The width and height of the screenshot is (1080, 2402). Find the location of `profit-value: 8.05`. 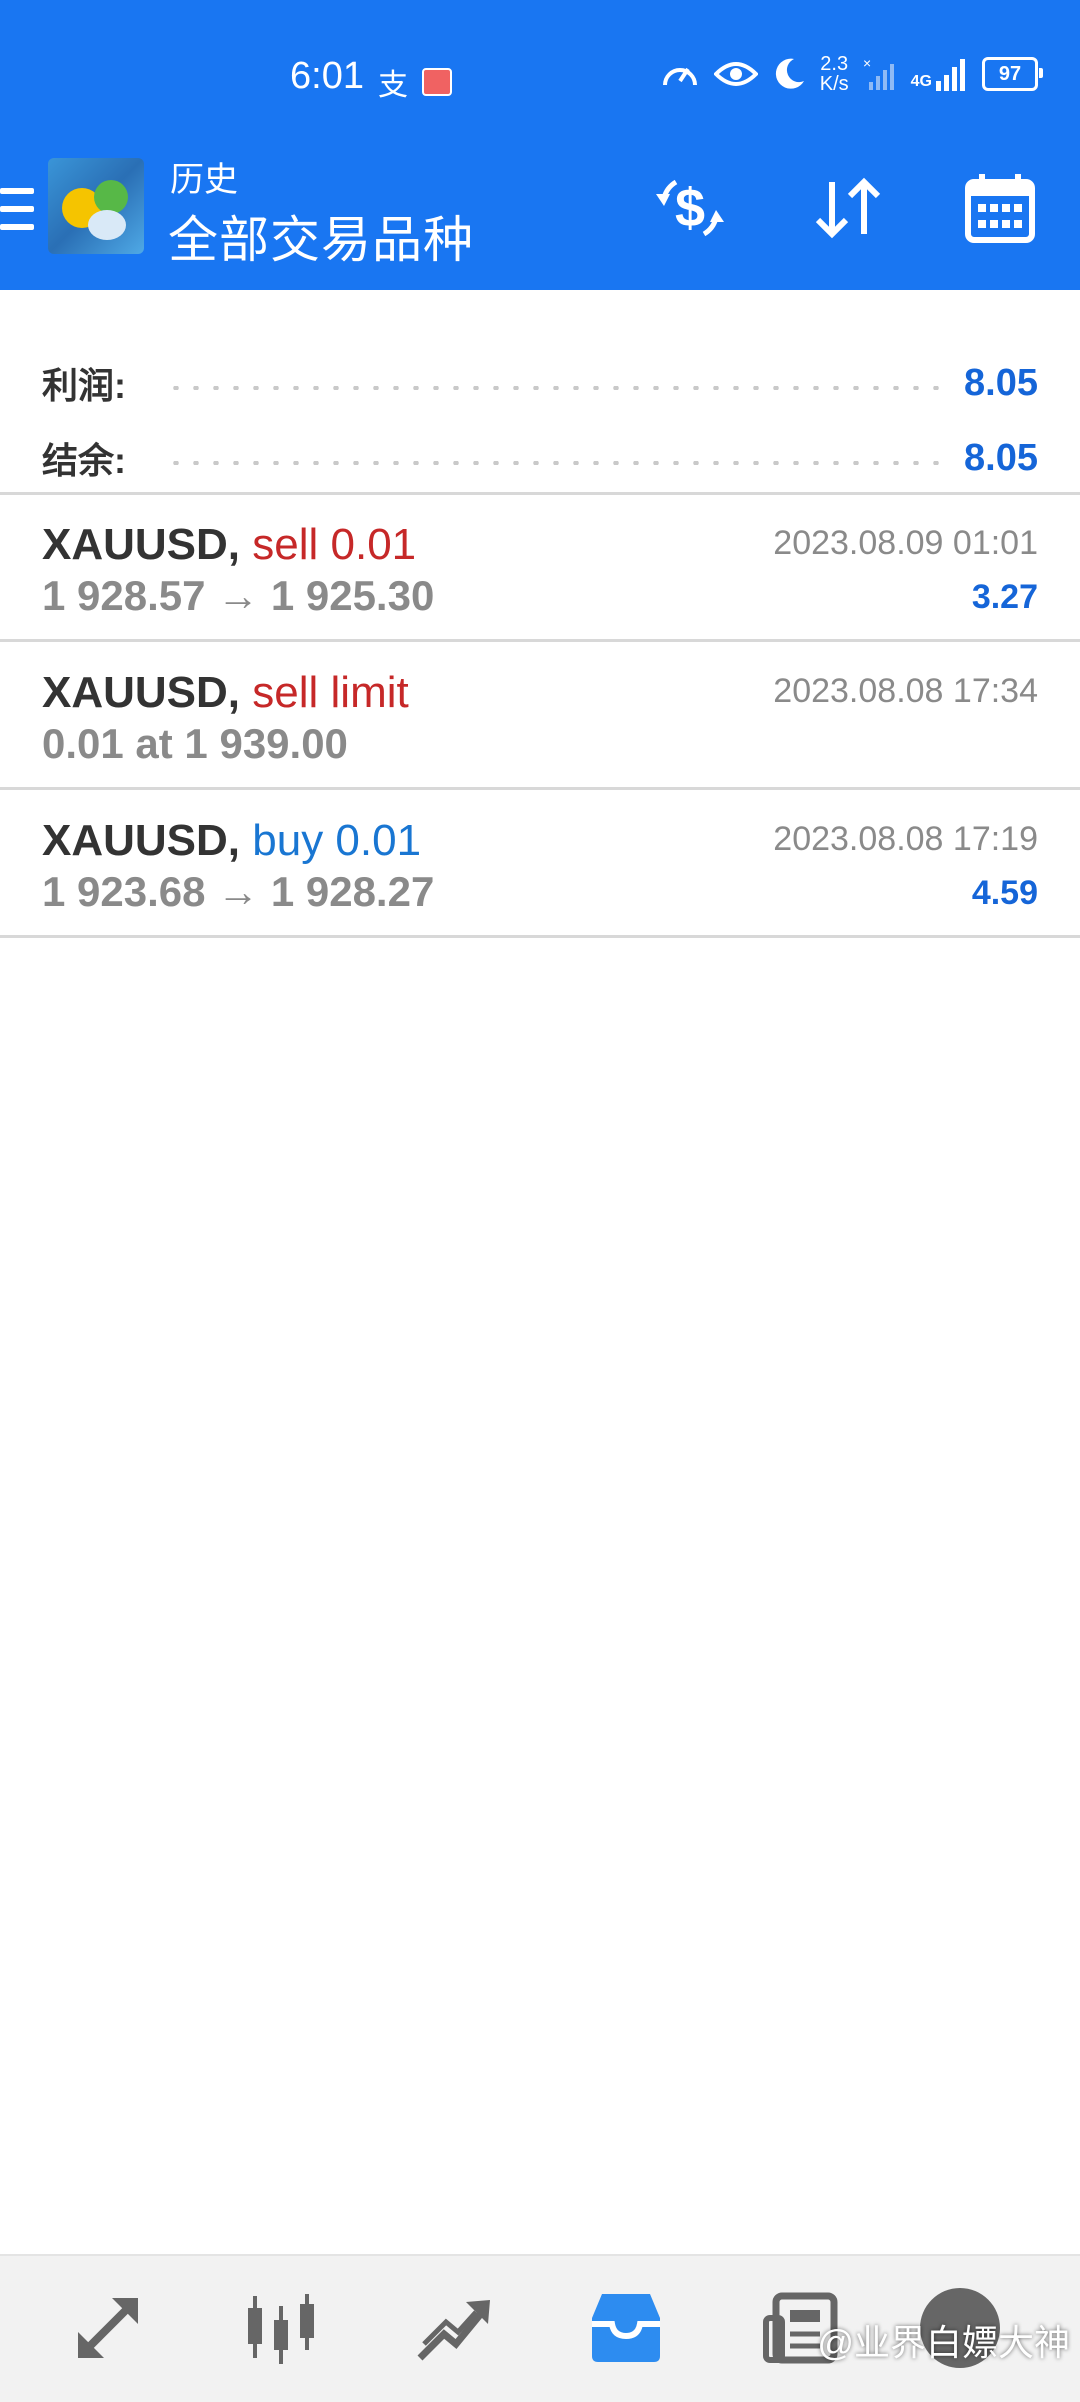

profit-value: 8.05 is located at coordinates (1001, 382).